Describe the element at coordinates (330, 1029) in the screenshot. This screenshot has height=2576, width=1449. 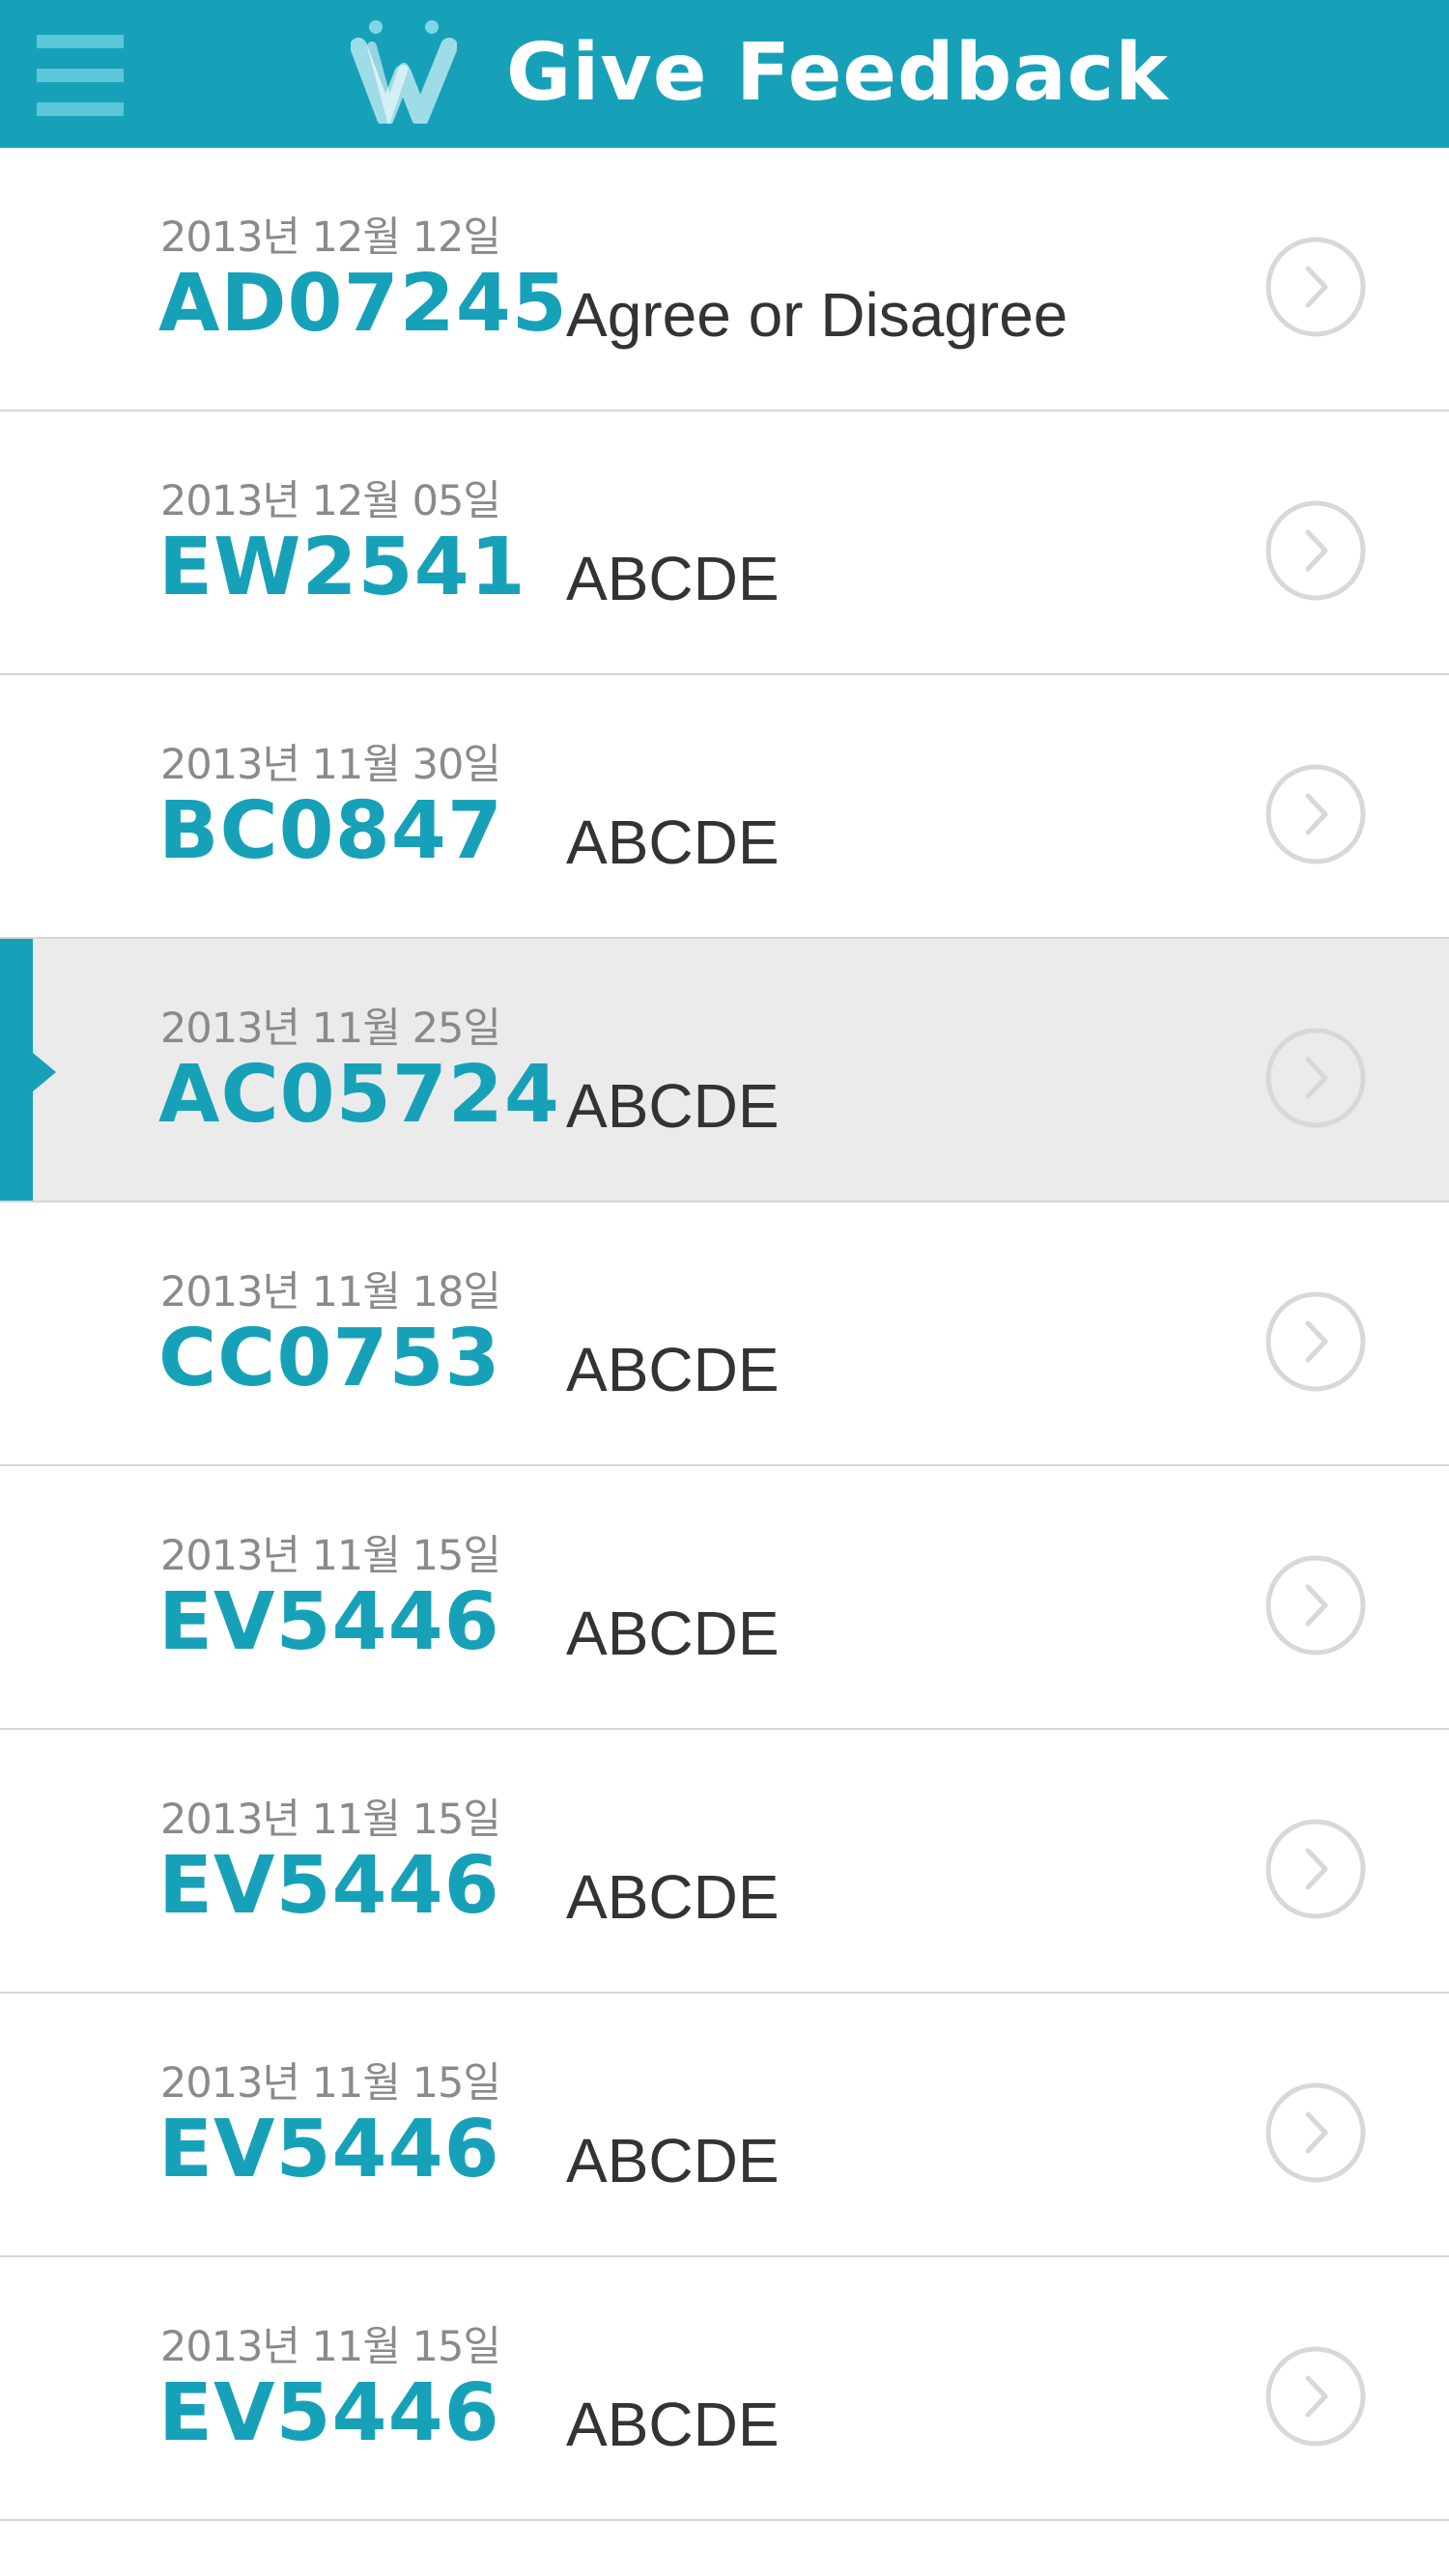
I see `item-date: 2013년 11월 25일` at that location.